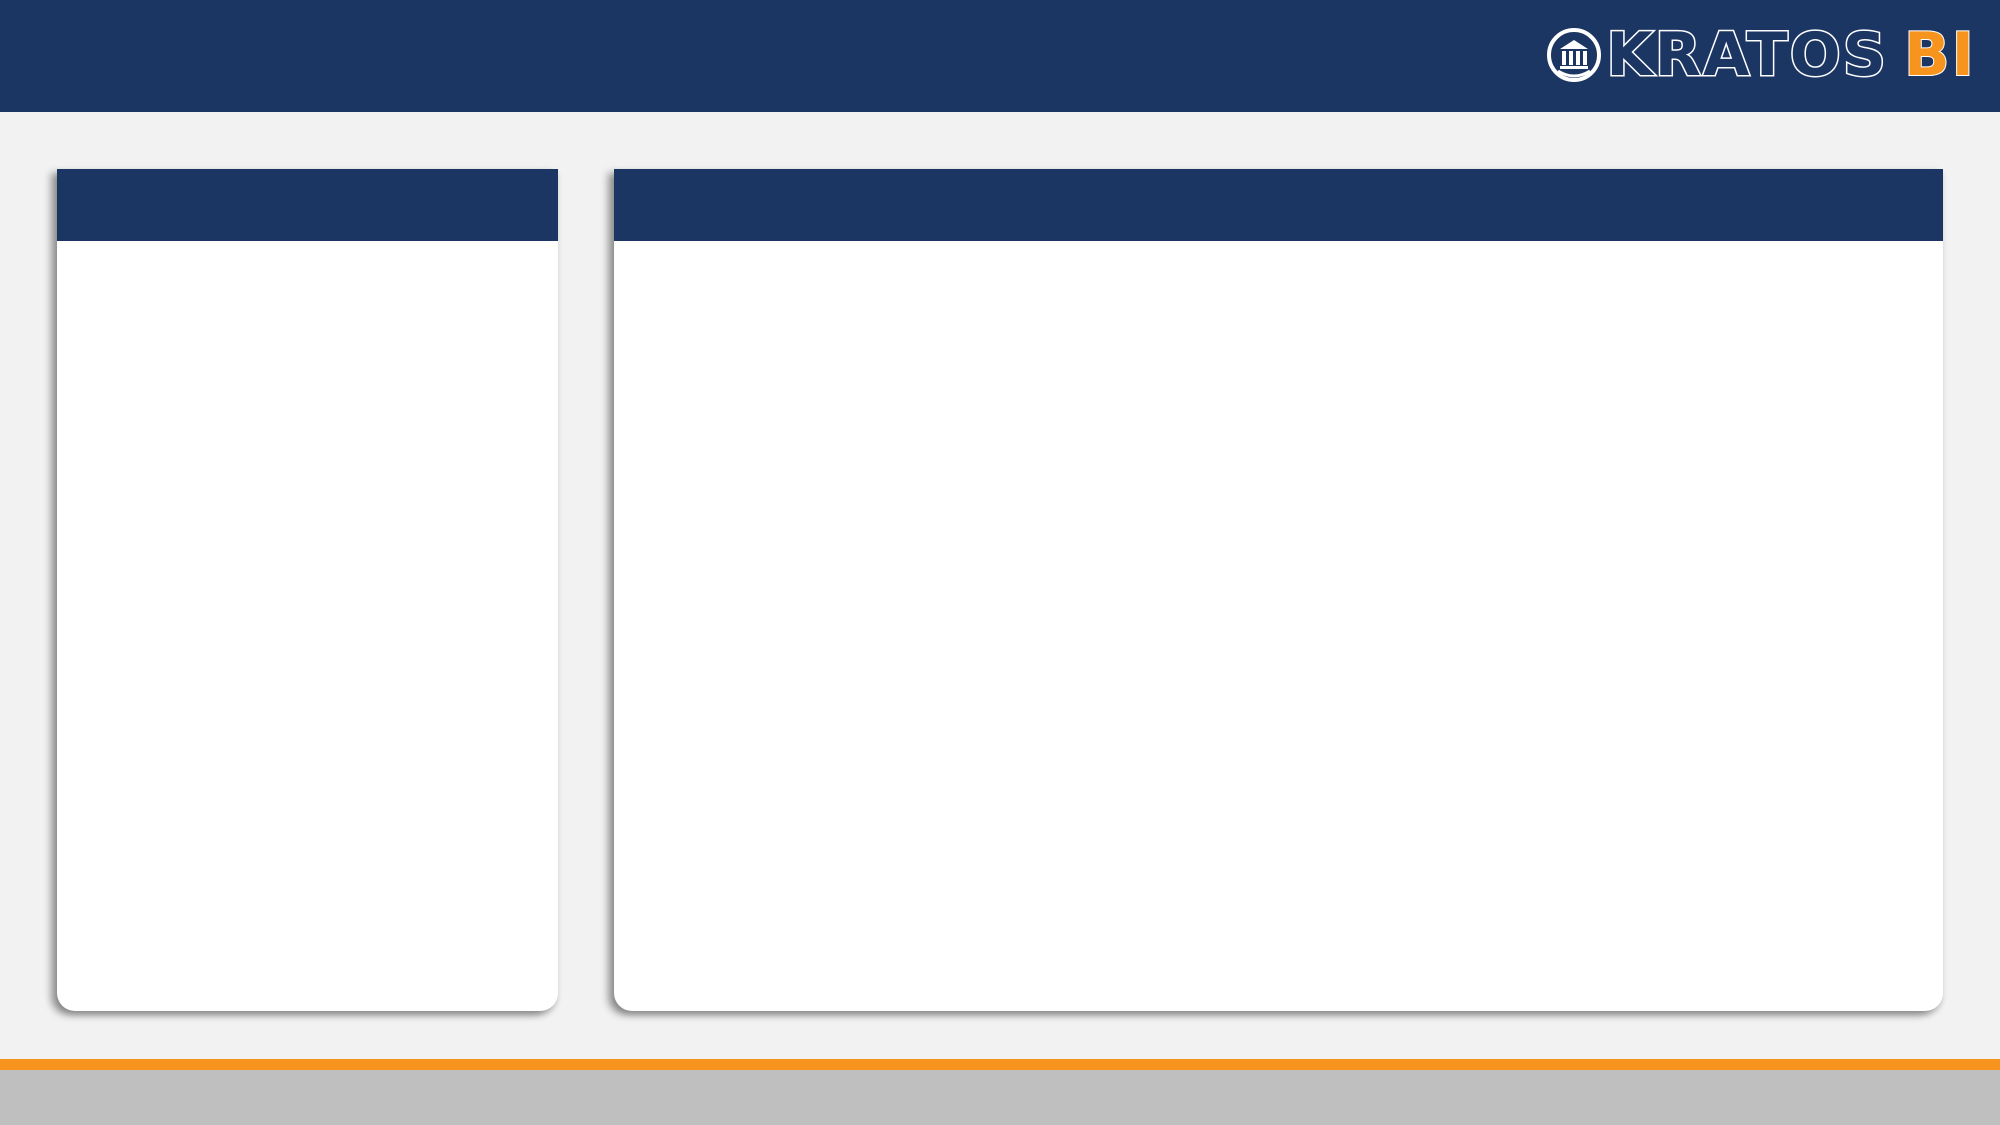  What do you see at coordinates (1746, 55) in the screenshot?
I see `logo-wordmark: KRATOS` at bounding box center [1746, 55].